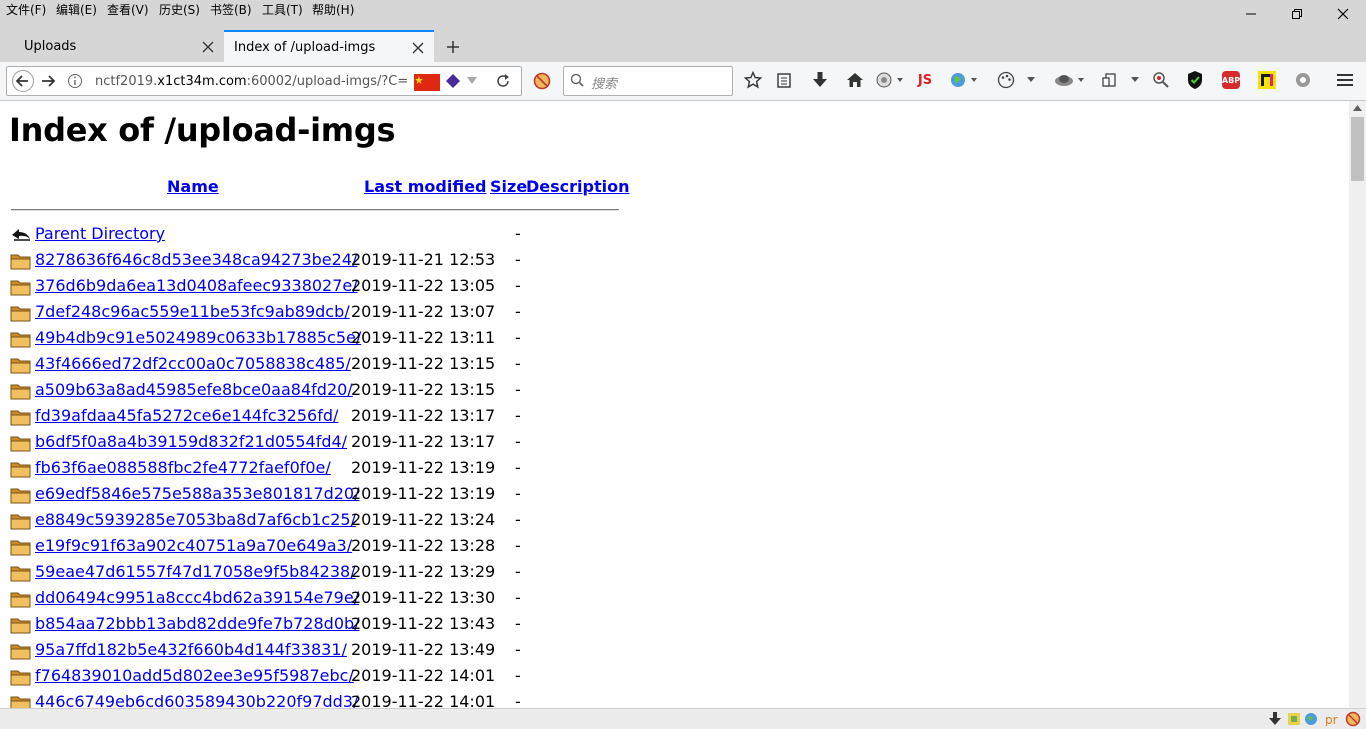 The height and width of the screenshot is (729, 1366). Describe the element at coordinates (282, 10) in the screenshot. I see `menu-tools: 工具(T)` at that location.